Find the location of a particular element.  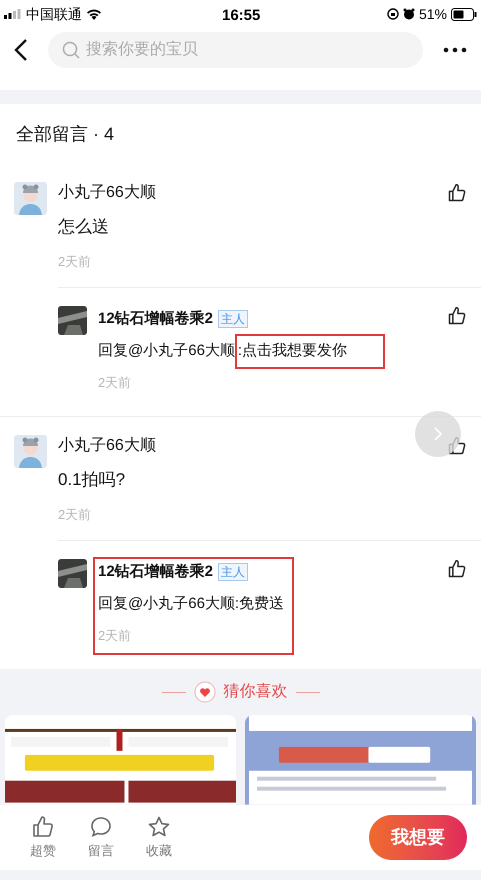

signal-icon is located at coordinates (13, 14).